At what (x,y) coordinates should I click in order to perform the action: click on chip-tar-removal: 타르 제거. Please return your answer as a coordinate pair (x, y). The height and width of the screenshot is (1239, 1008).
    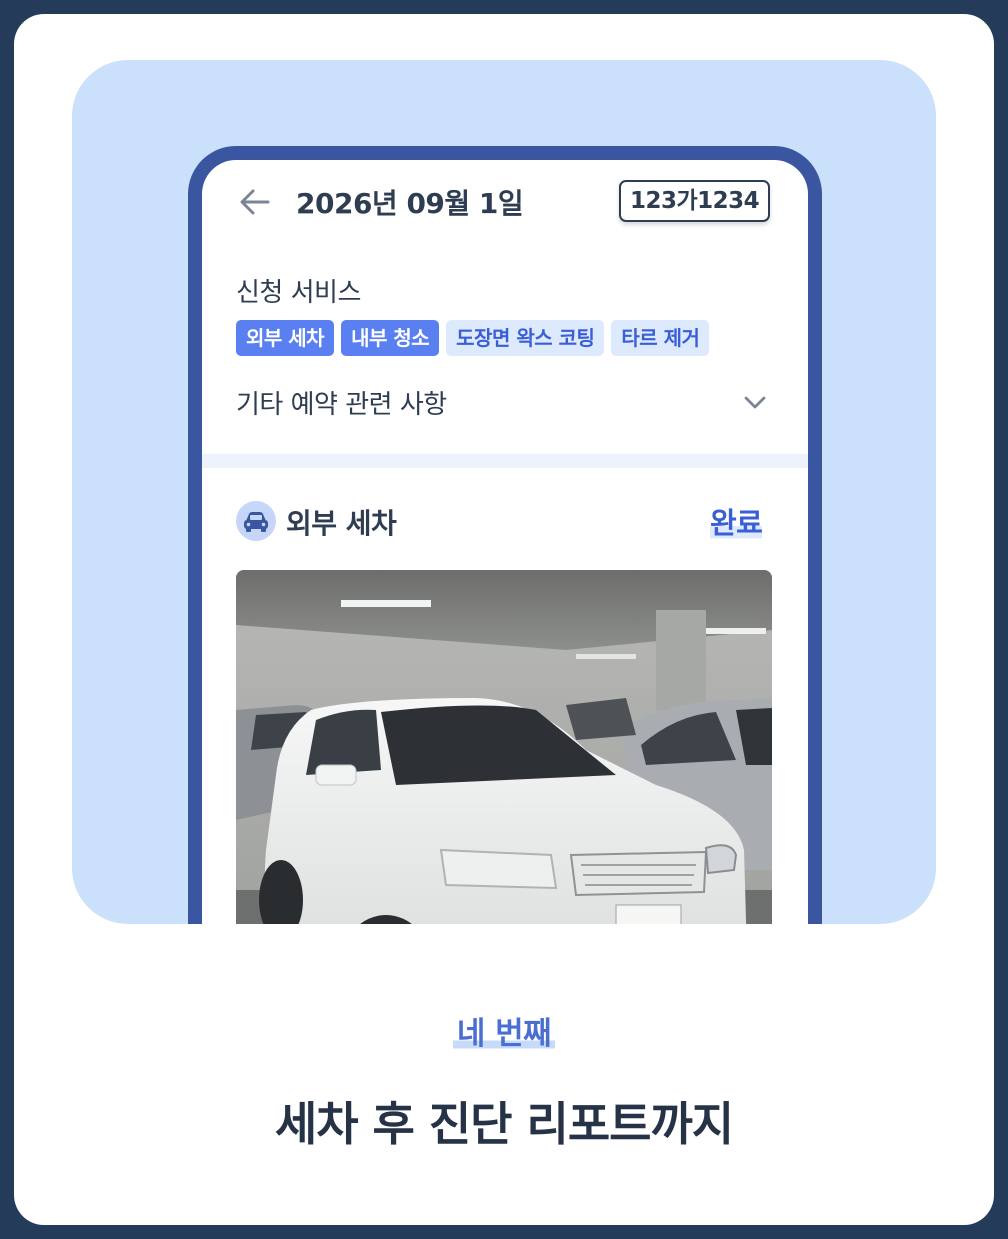
    Looking at the image, I should click on (660, 338).